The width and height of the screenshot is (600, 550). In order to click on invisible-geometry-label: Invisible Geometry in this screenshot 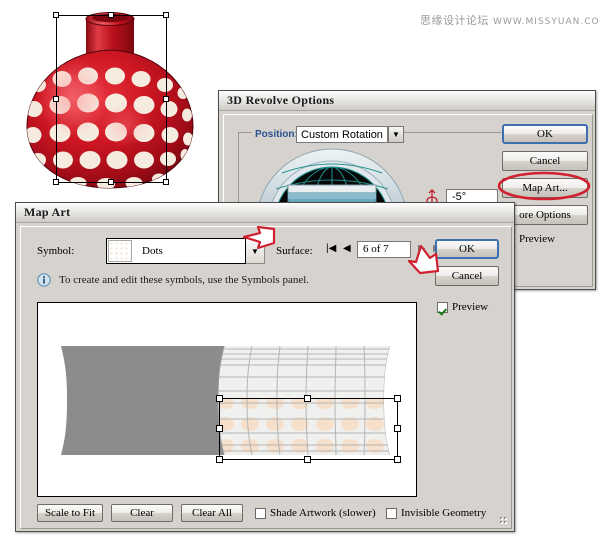, I will do `click(444, 513)`.